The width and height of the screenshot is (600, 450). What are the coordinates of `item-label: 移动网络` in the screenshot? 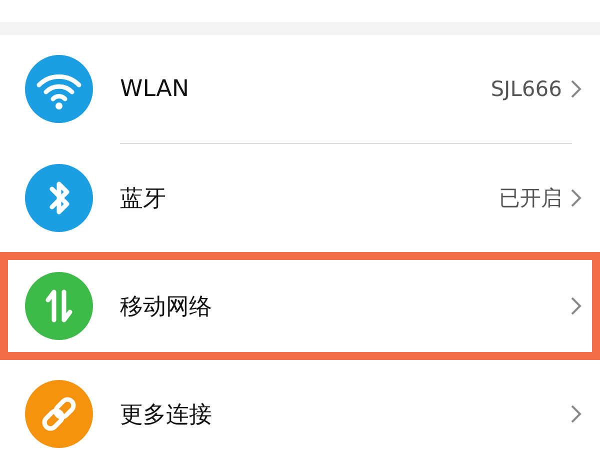 It's located at (166, 307).